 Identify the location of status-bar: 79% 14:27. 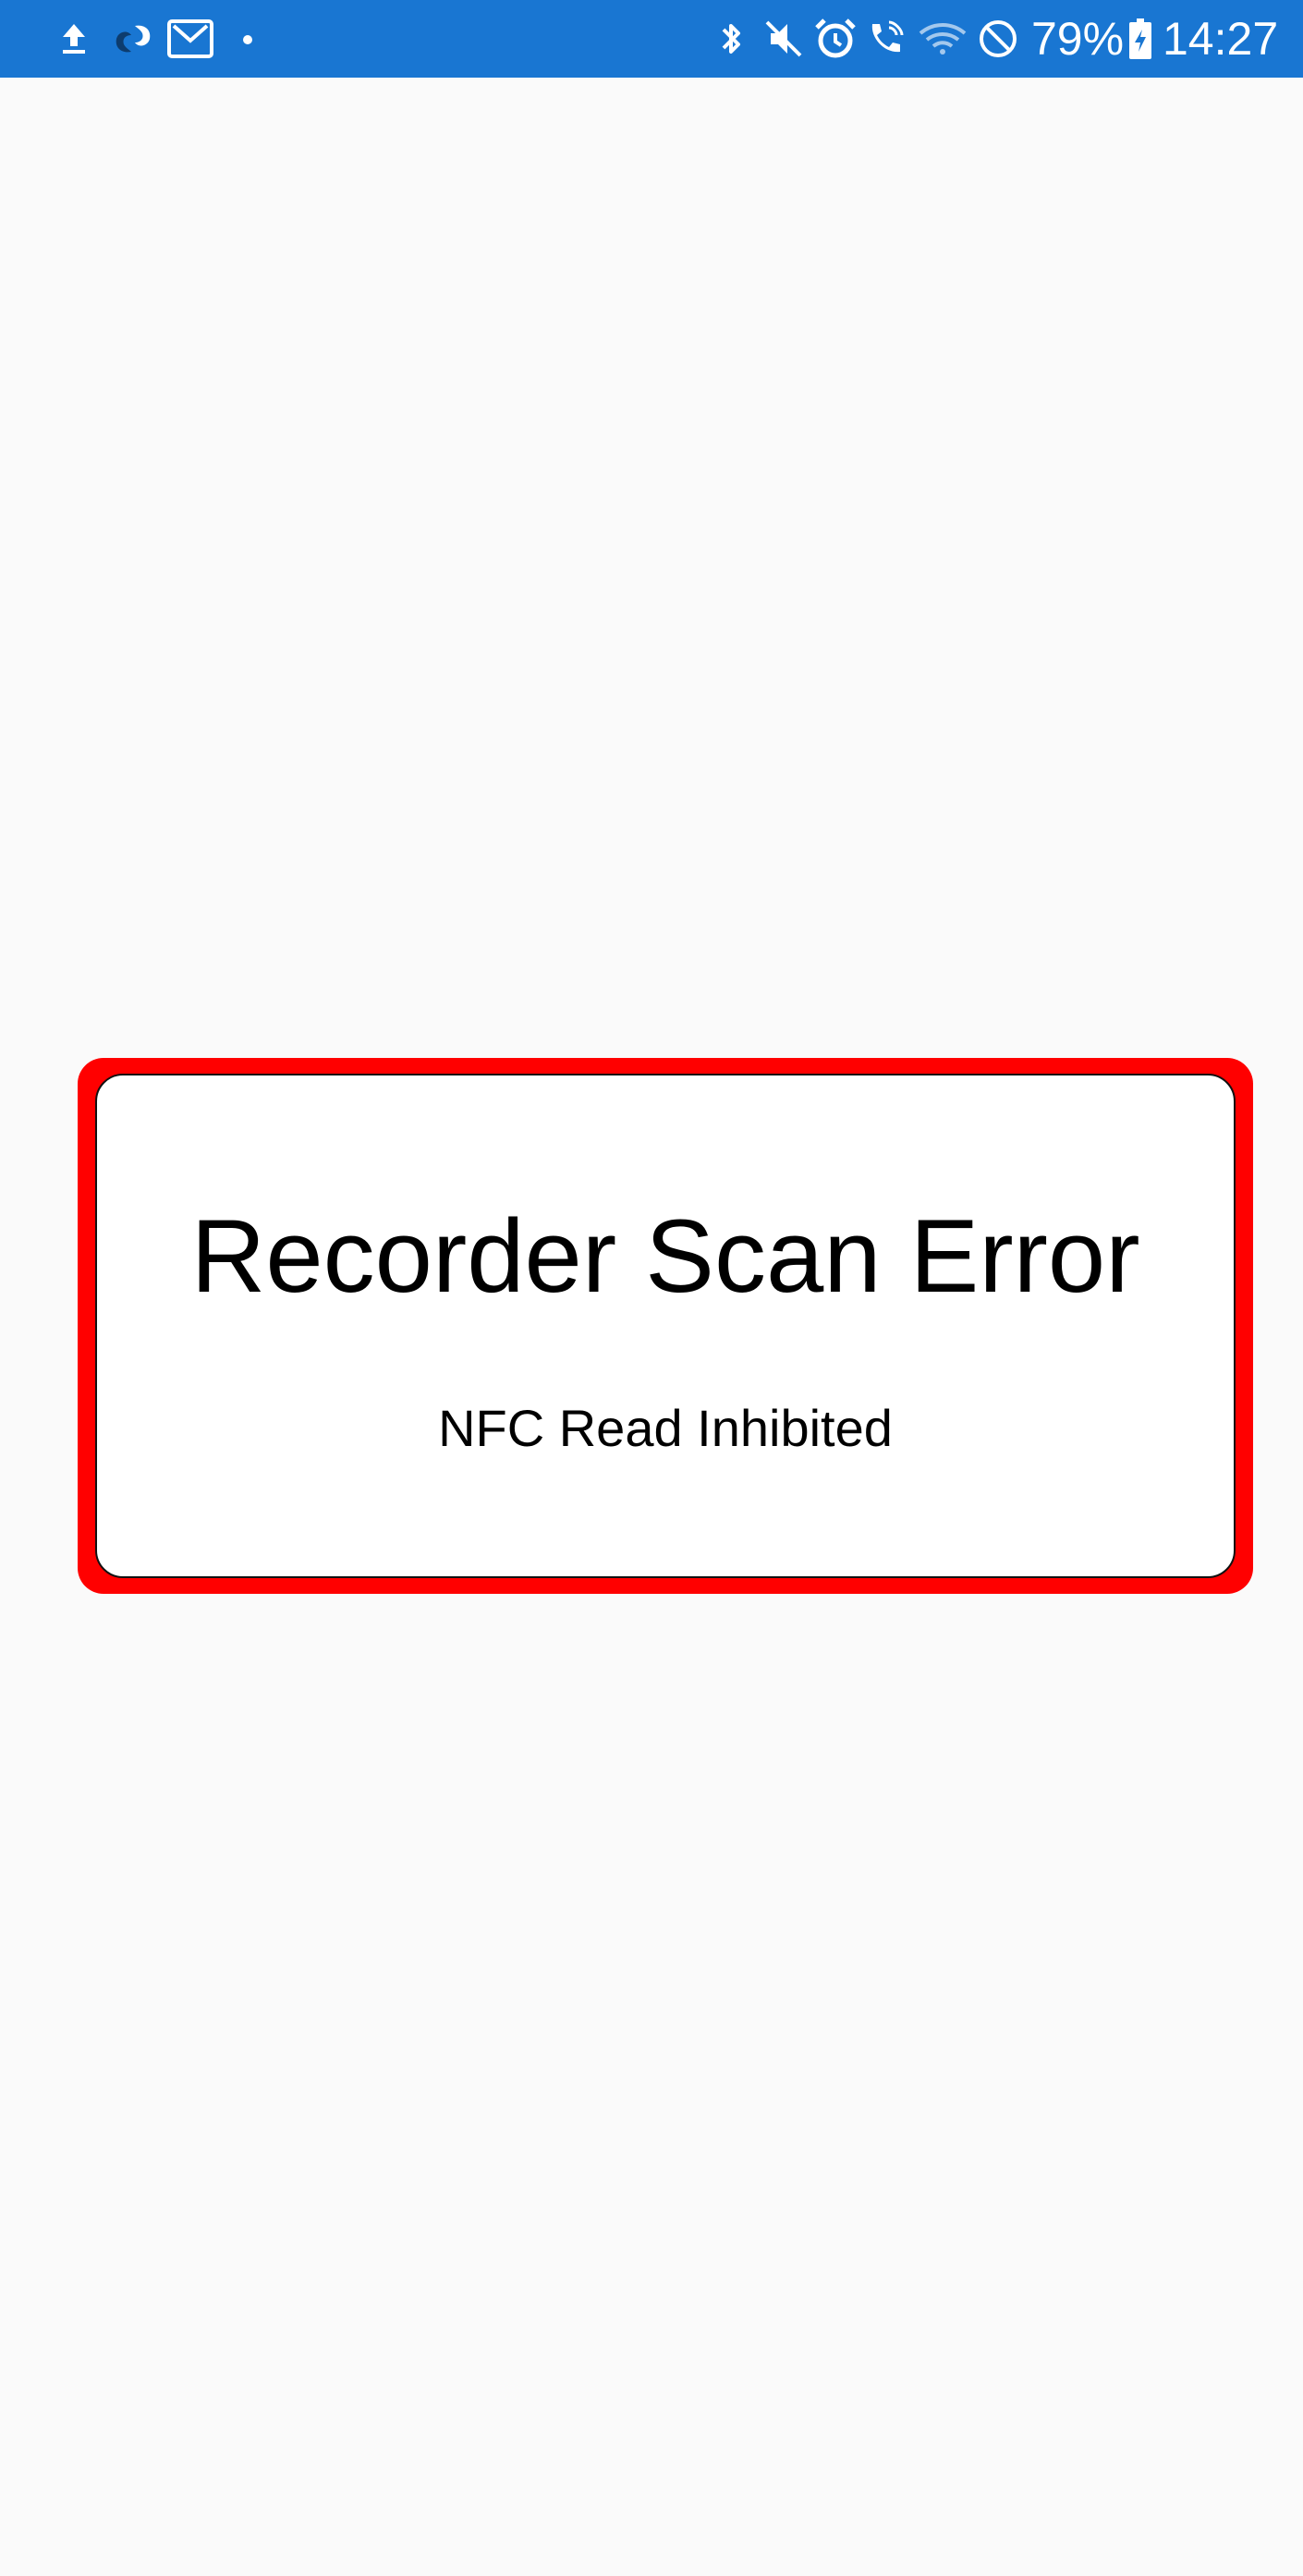
(652, 39).